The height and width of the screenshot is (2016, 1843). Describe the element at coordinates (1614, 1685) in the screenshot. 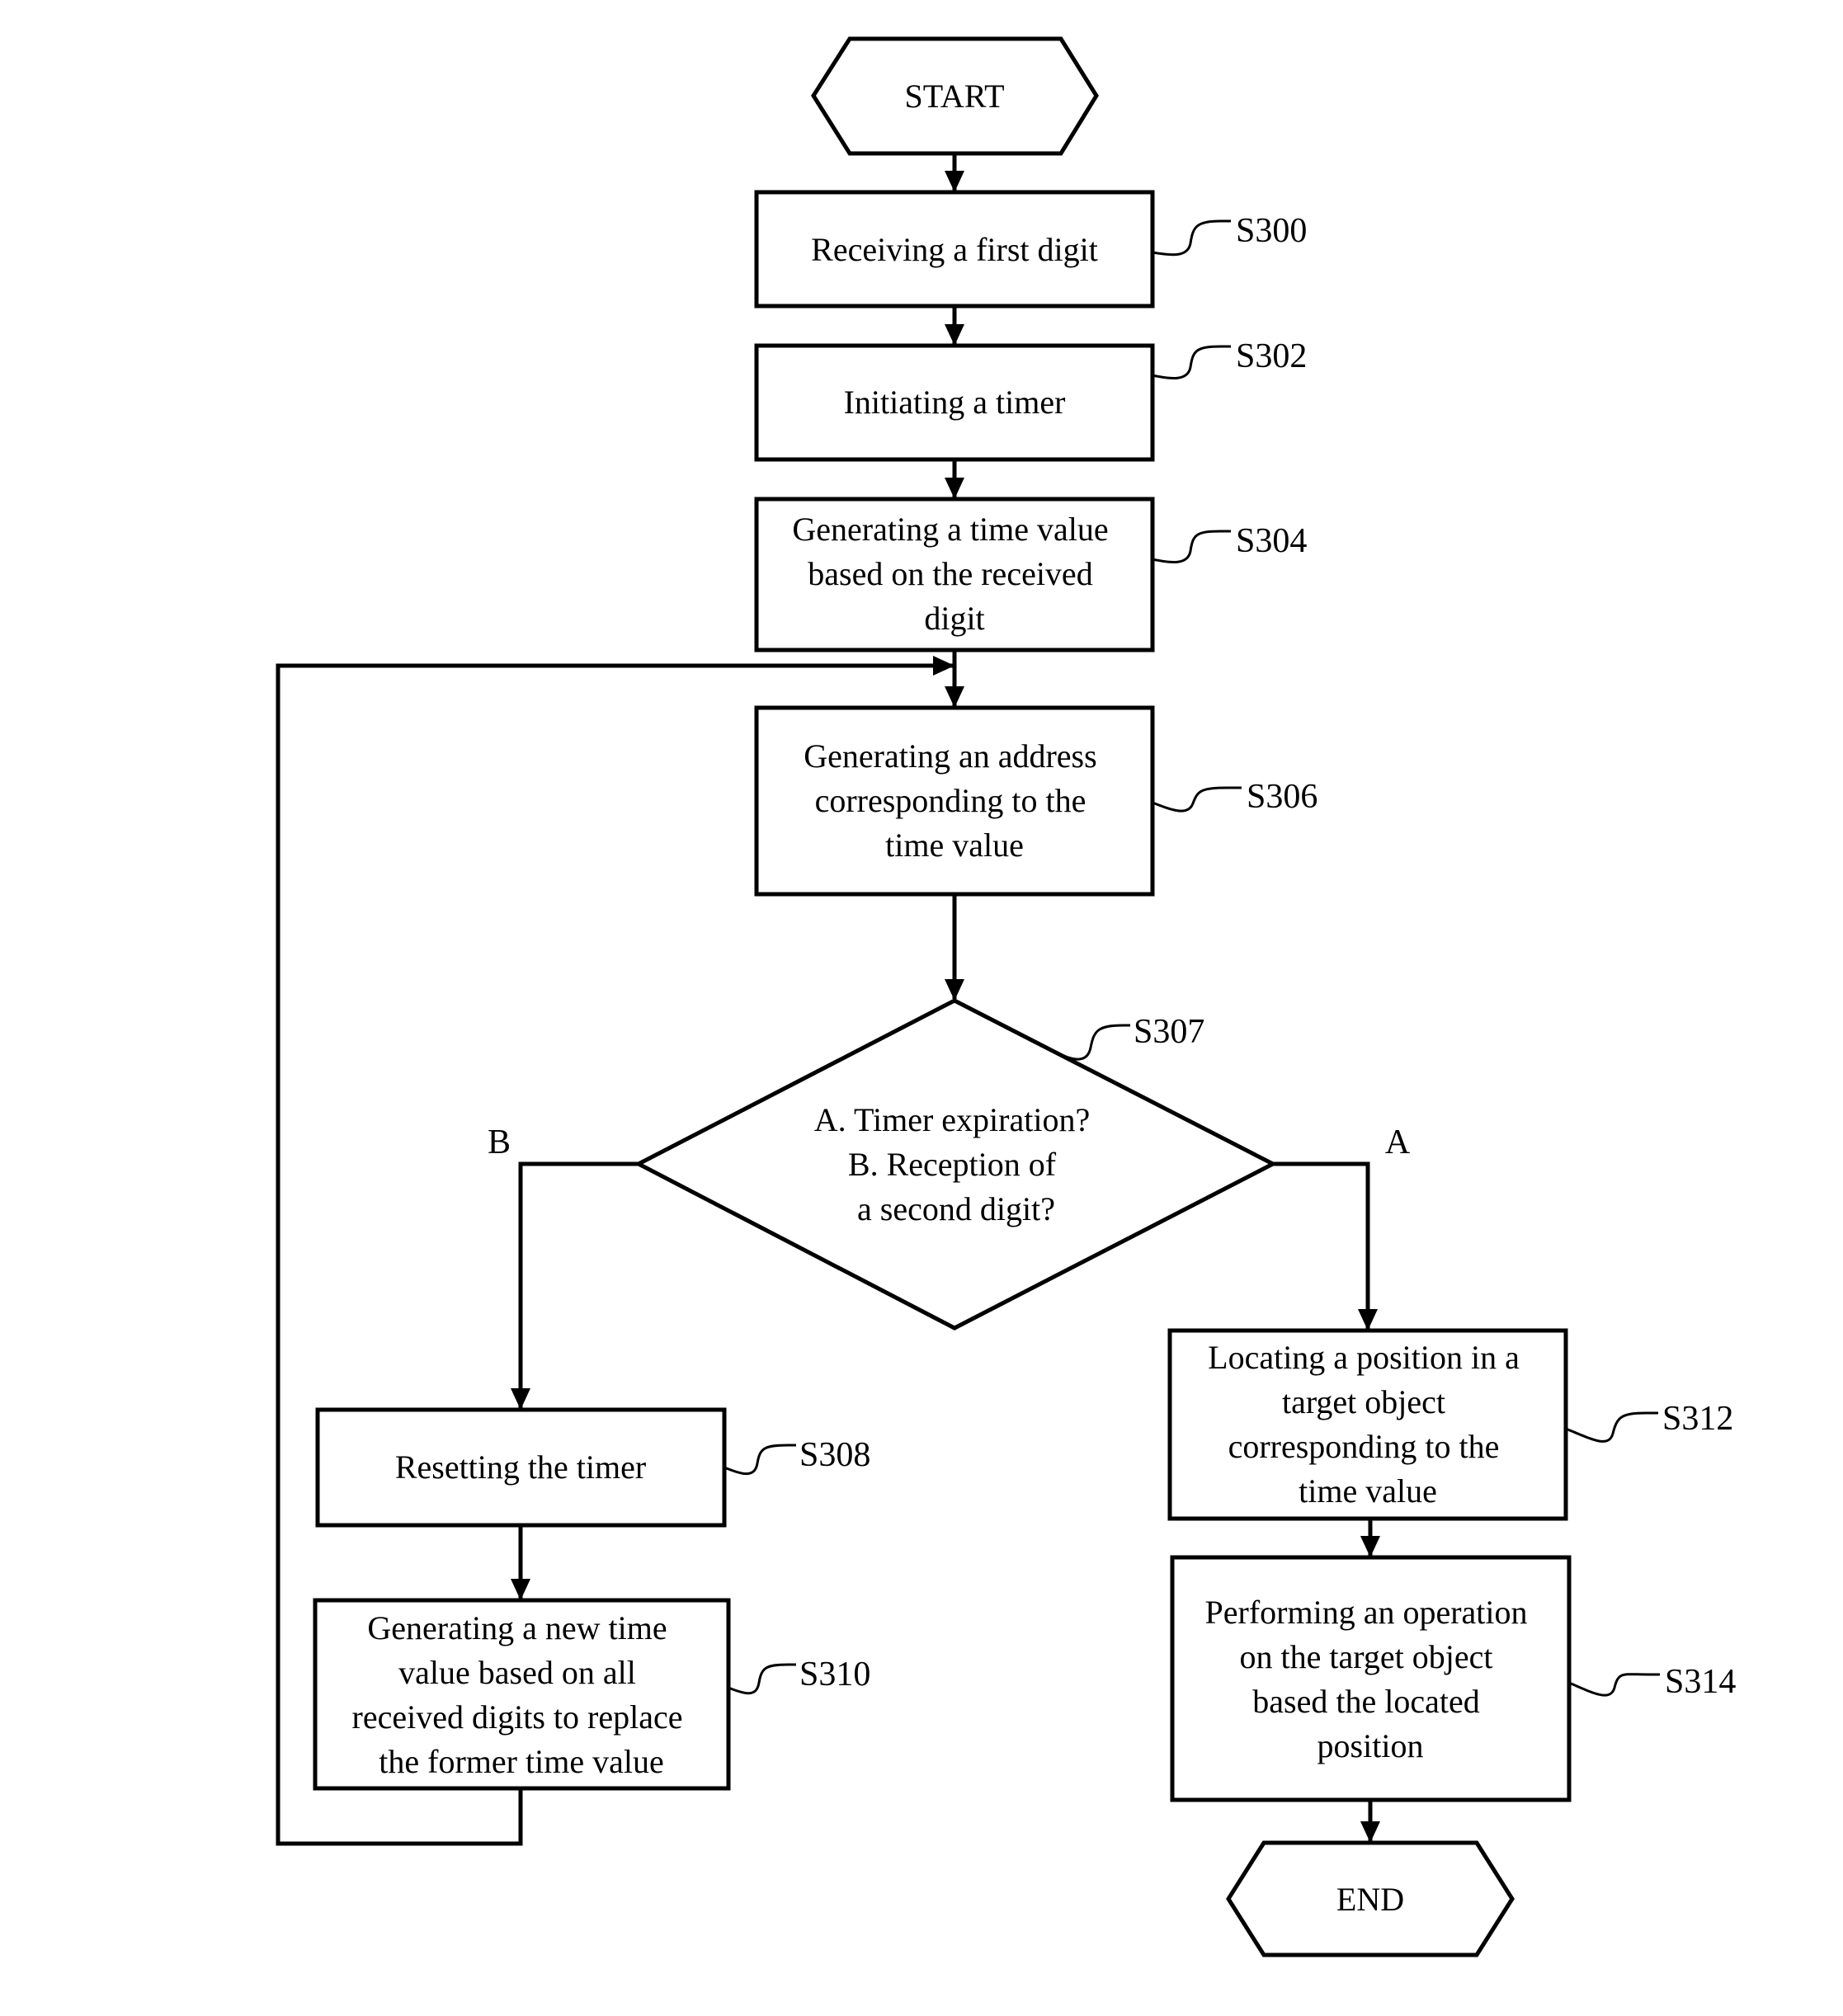

I see `step-s314-leader` at that location.